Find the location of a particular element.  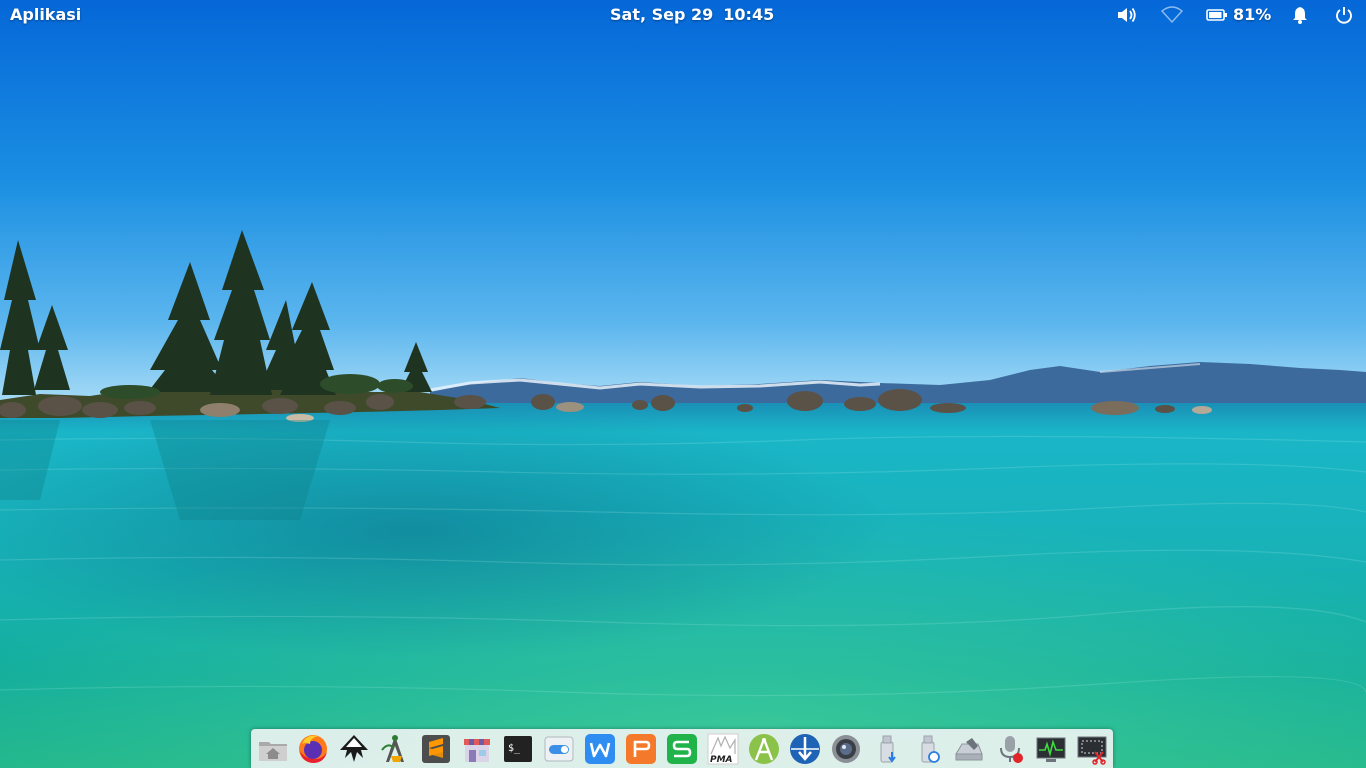

dock-item-wps-writer is located at coordinates (600, 749).